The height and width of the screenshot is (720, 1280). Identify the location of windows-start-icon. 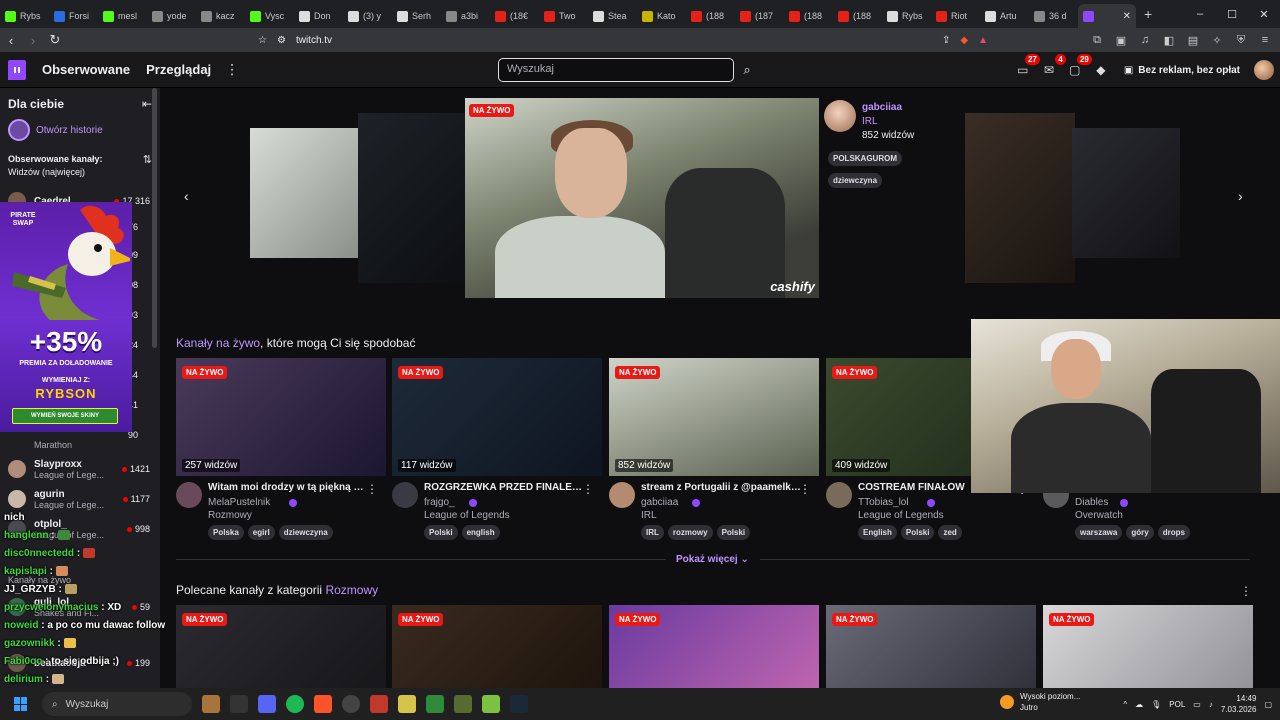
(21, 704).